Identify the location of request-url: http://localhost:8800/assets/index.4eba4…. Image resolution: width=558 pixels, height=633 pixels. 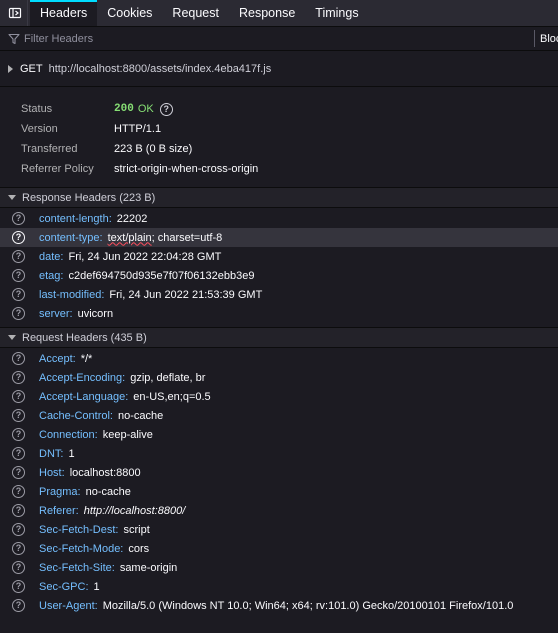
(160, 68).